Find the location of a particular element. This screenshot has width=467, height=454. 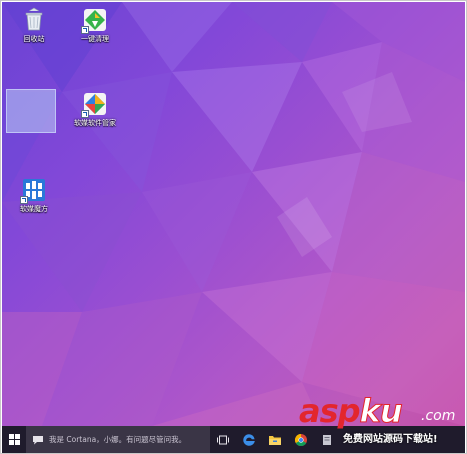

edge-browser-button is located at coordinates (249, 439).